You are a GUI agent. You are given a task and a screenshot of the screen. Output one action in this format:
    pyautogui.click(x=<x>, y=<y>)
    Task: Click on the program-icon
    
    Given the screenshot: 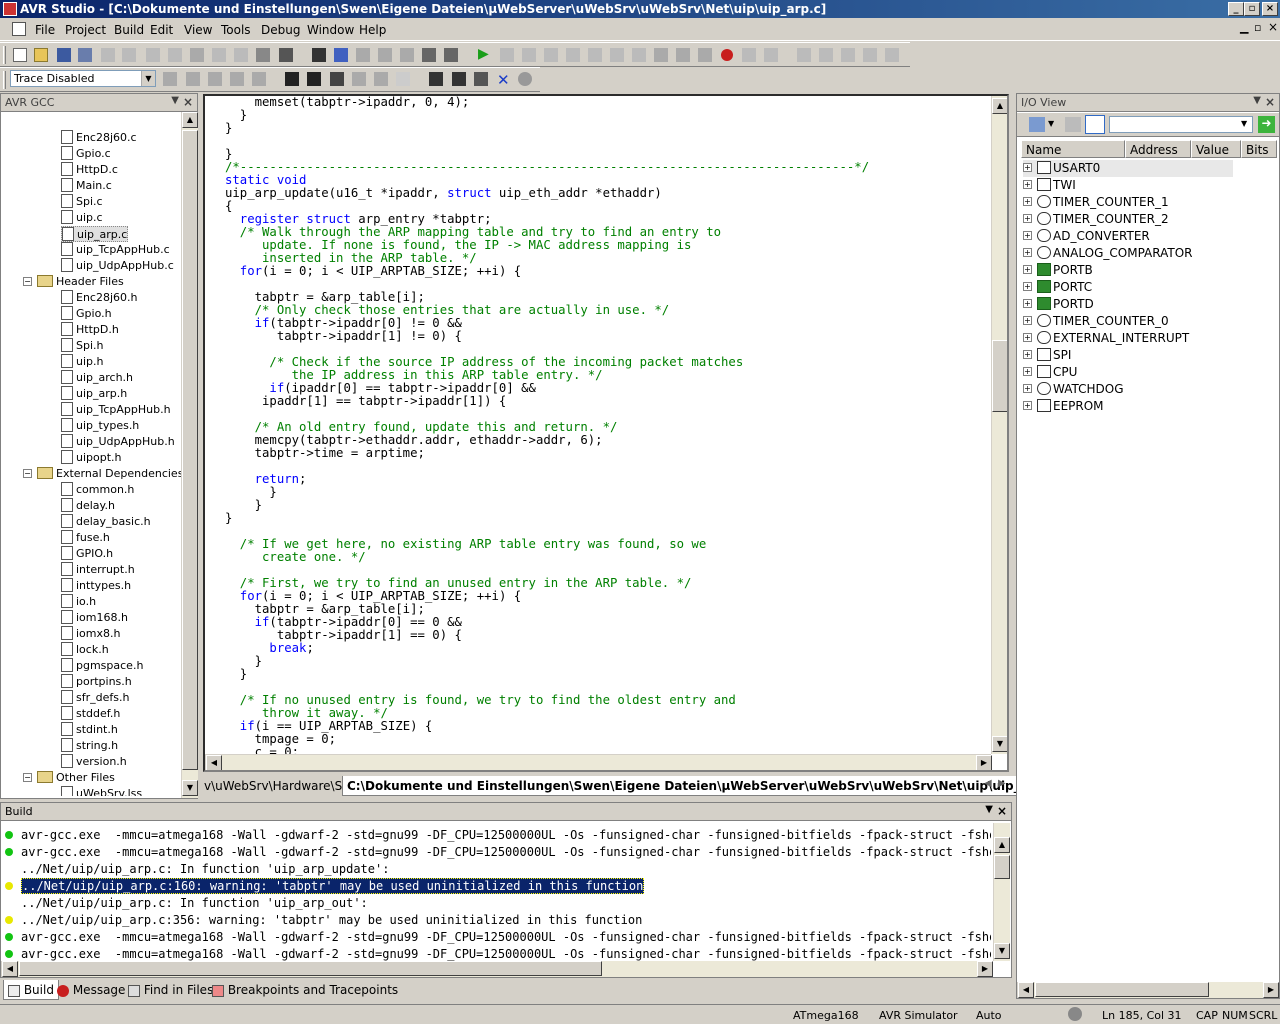 What is the action you would take?
    pyautogui.click(x=359, y=79)
    